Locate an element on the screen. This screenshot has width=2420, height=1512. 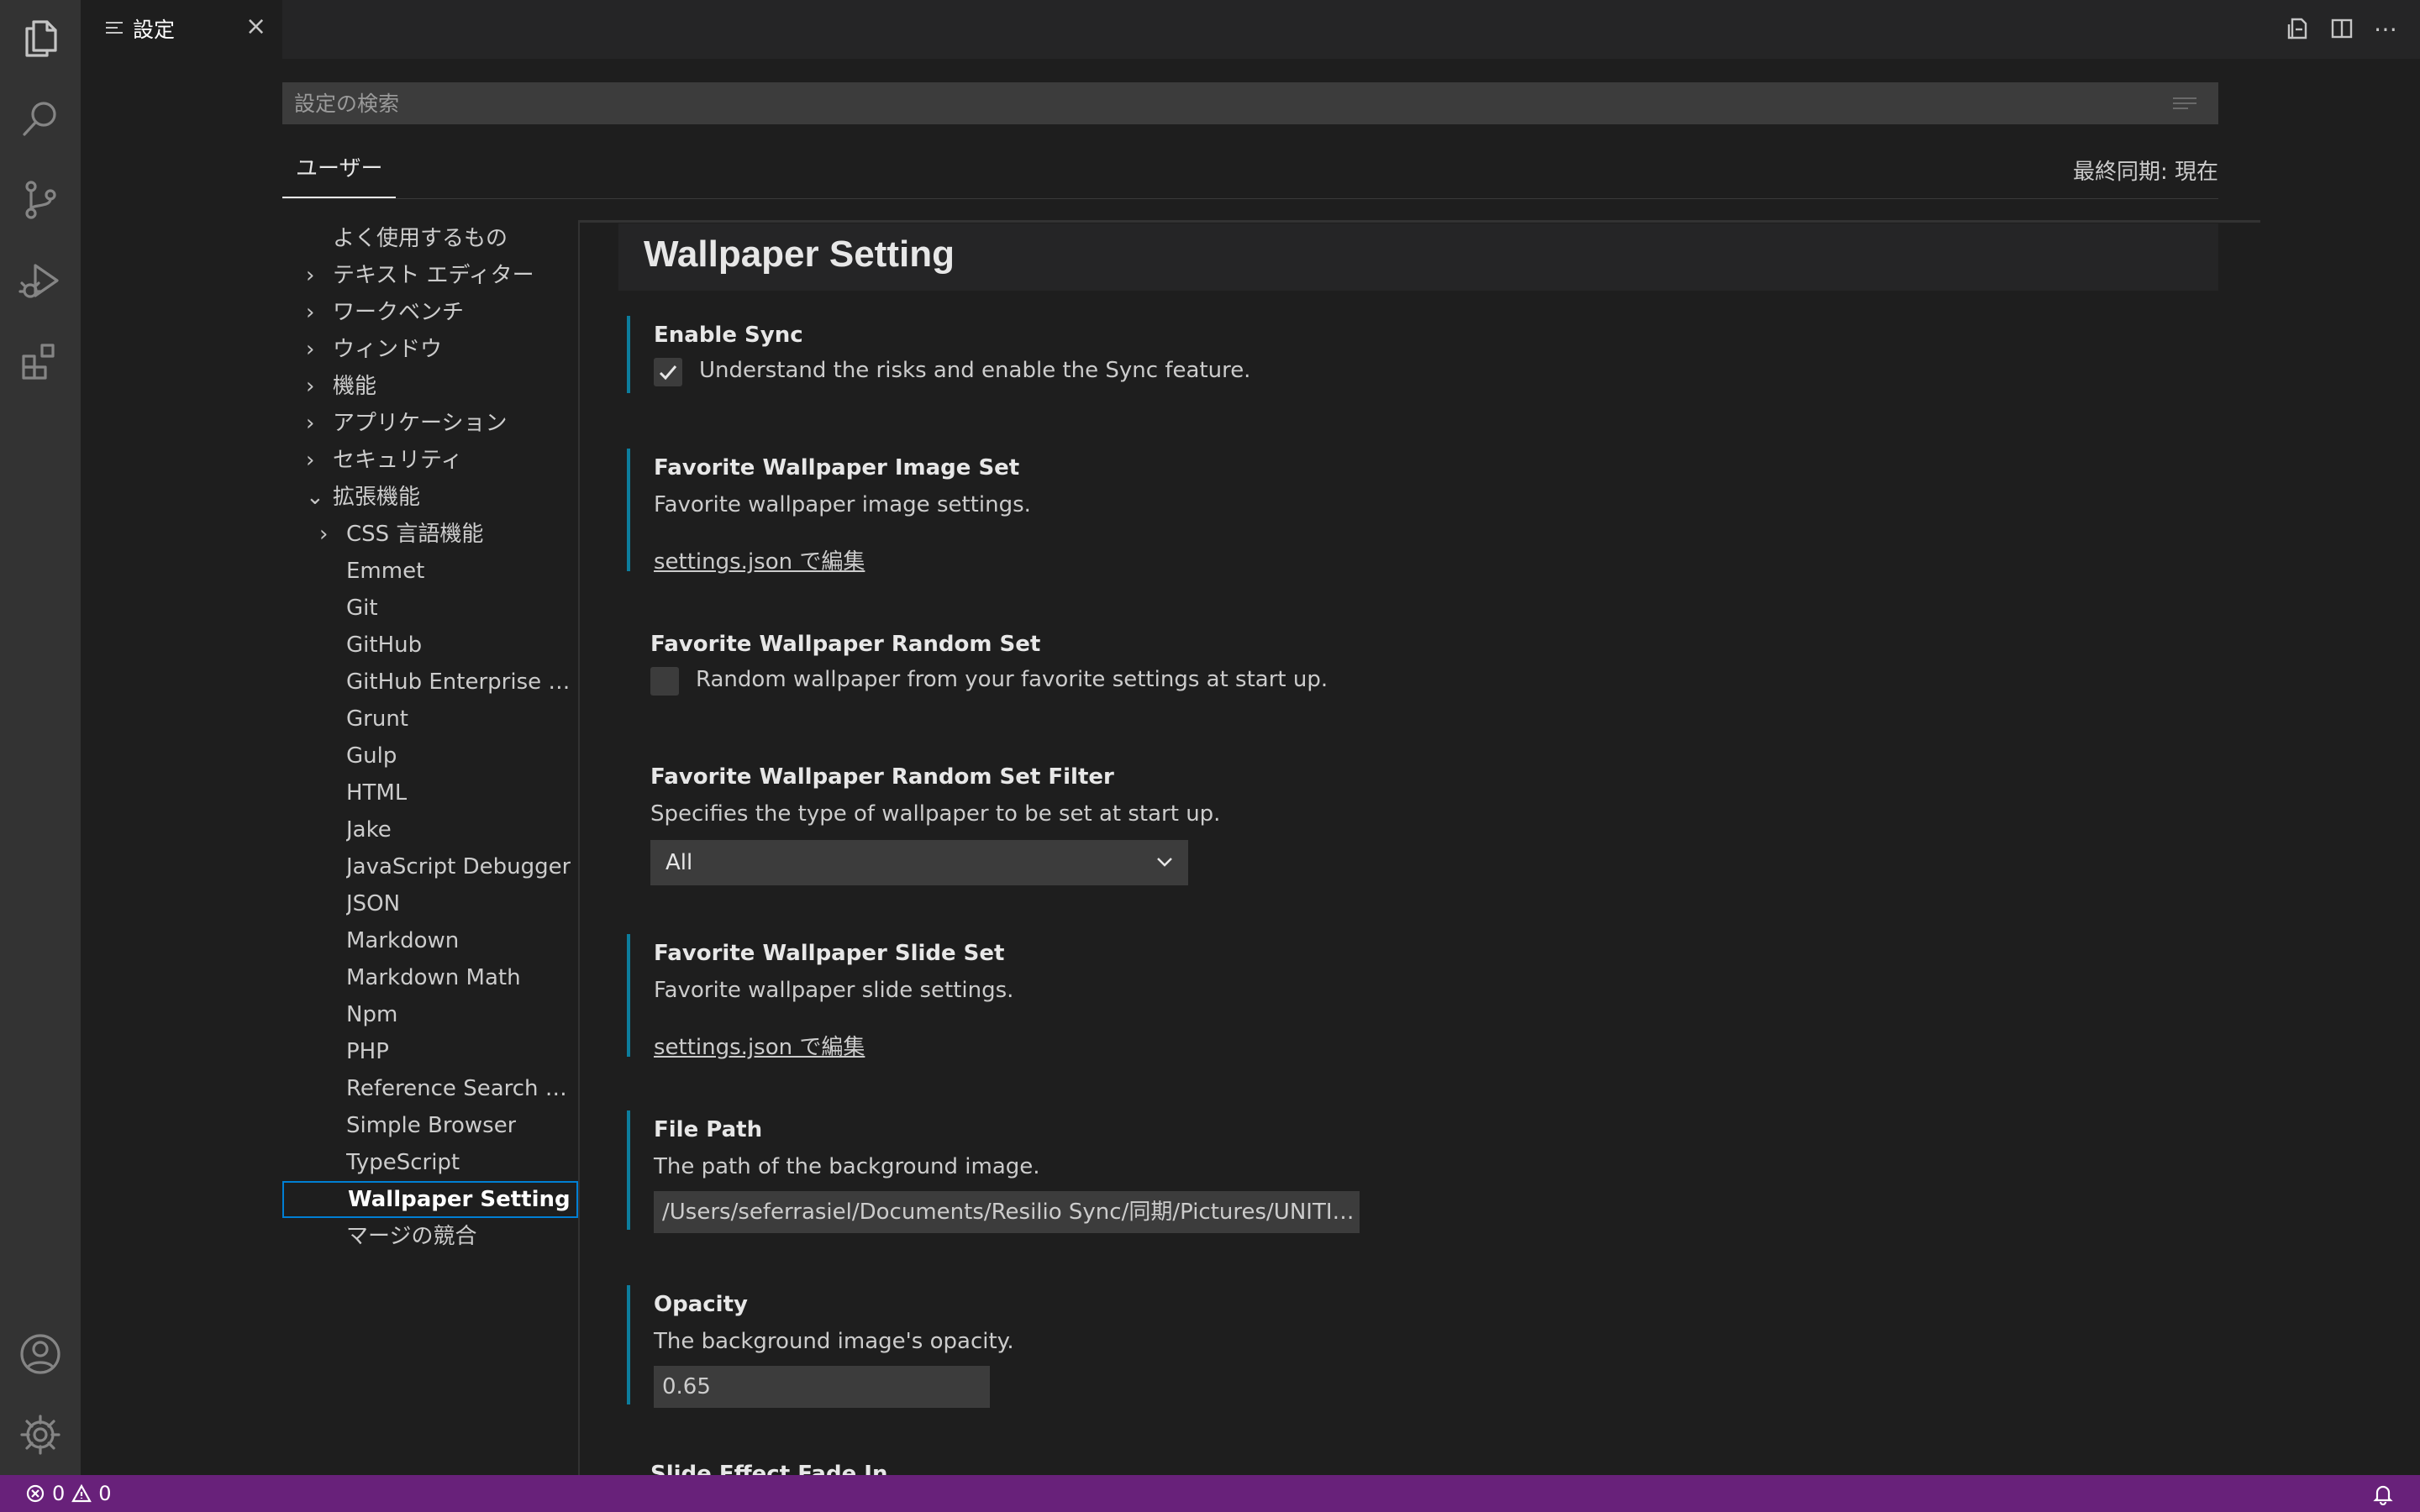
setting-title: Favorite Wallpaper Slide Set is located at coordinates (829, 953).